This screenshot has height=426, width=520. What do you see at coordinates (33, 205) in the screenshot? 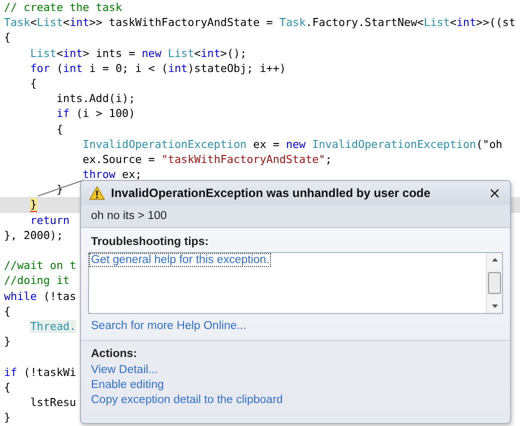
I see `current-statement: }` at bounding box center [33, 205].